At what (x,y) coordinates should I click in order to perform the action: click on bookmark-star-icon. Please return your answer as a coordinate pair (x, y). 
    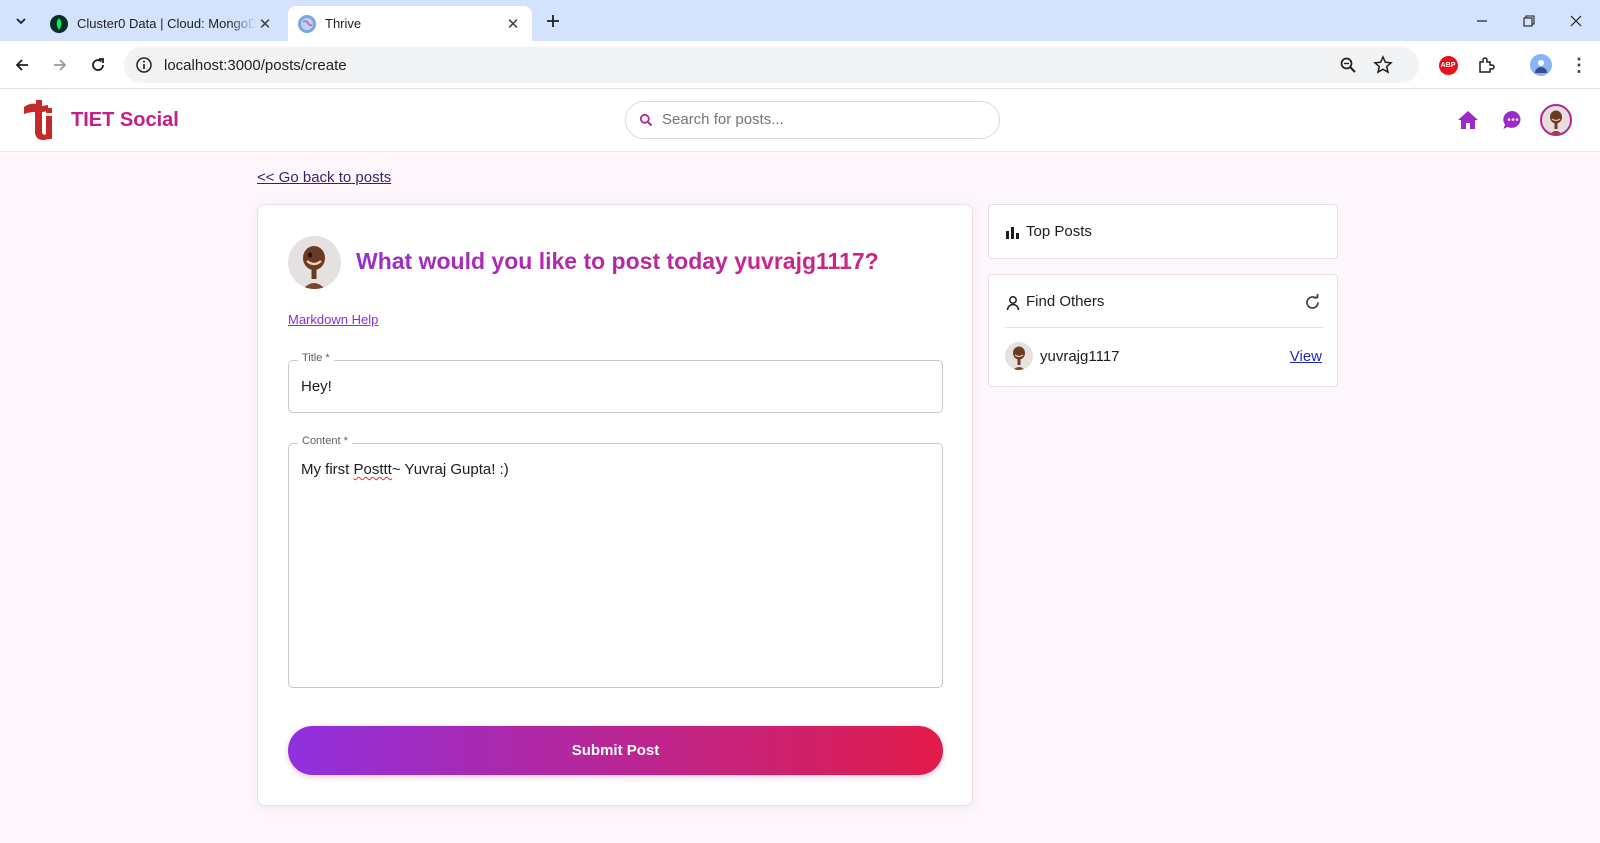
    Looking at the image, I should click on (1383, 65).